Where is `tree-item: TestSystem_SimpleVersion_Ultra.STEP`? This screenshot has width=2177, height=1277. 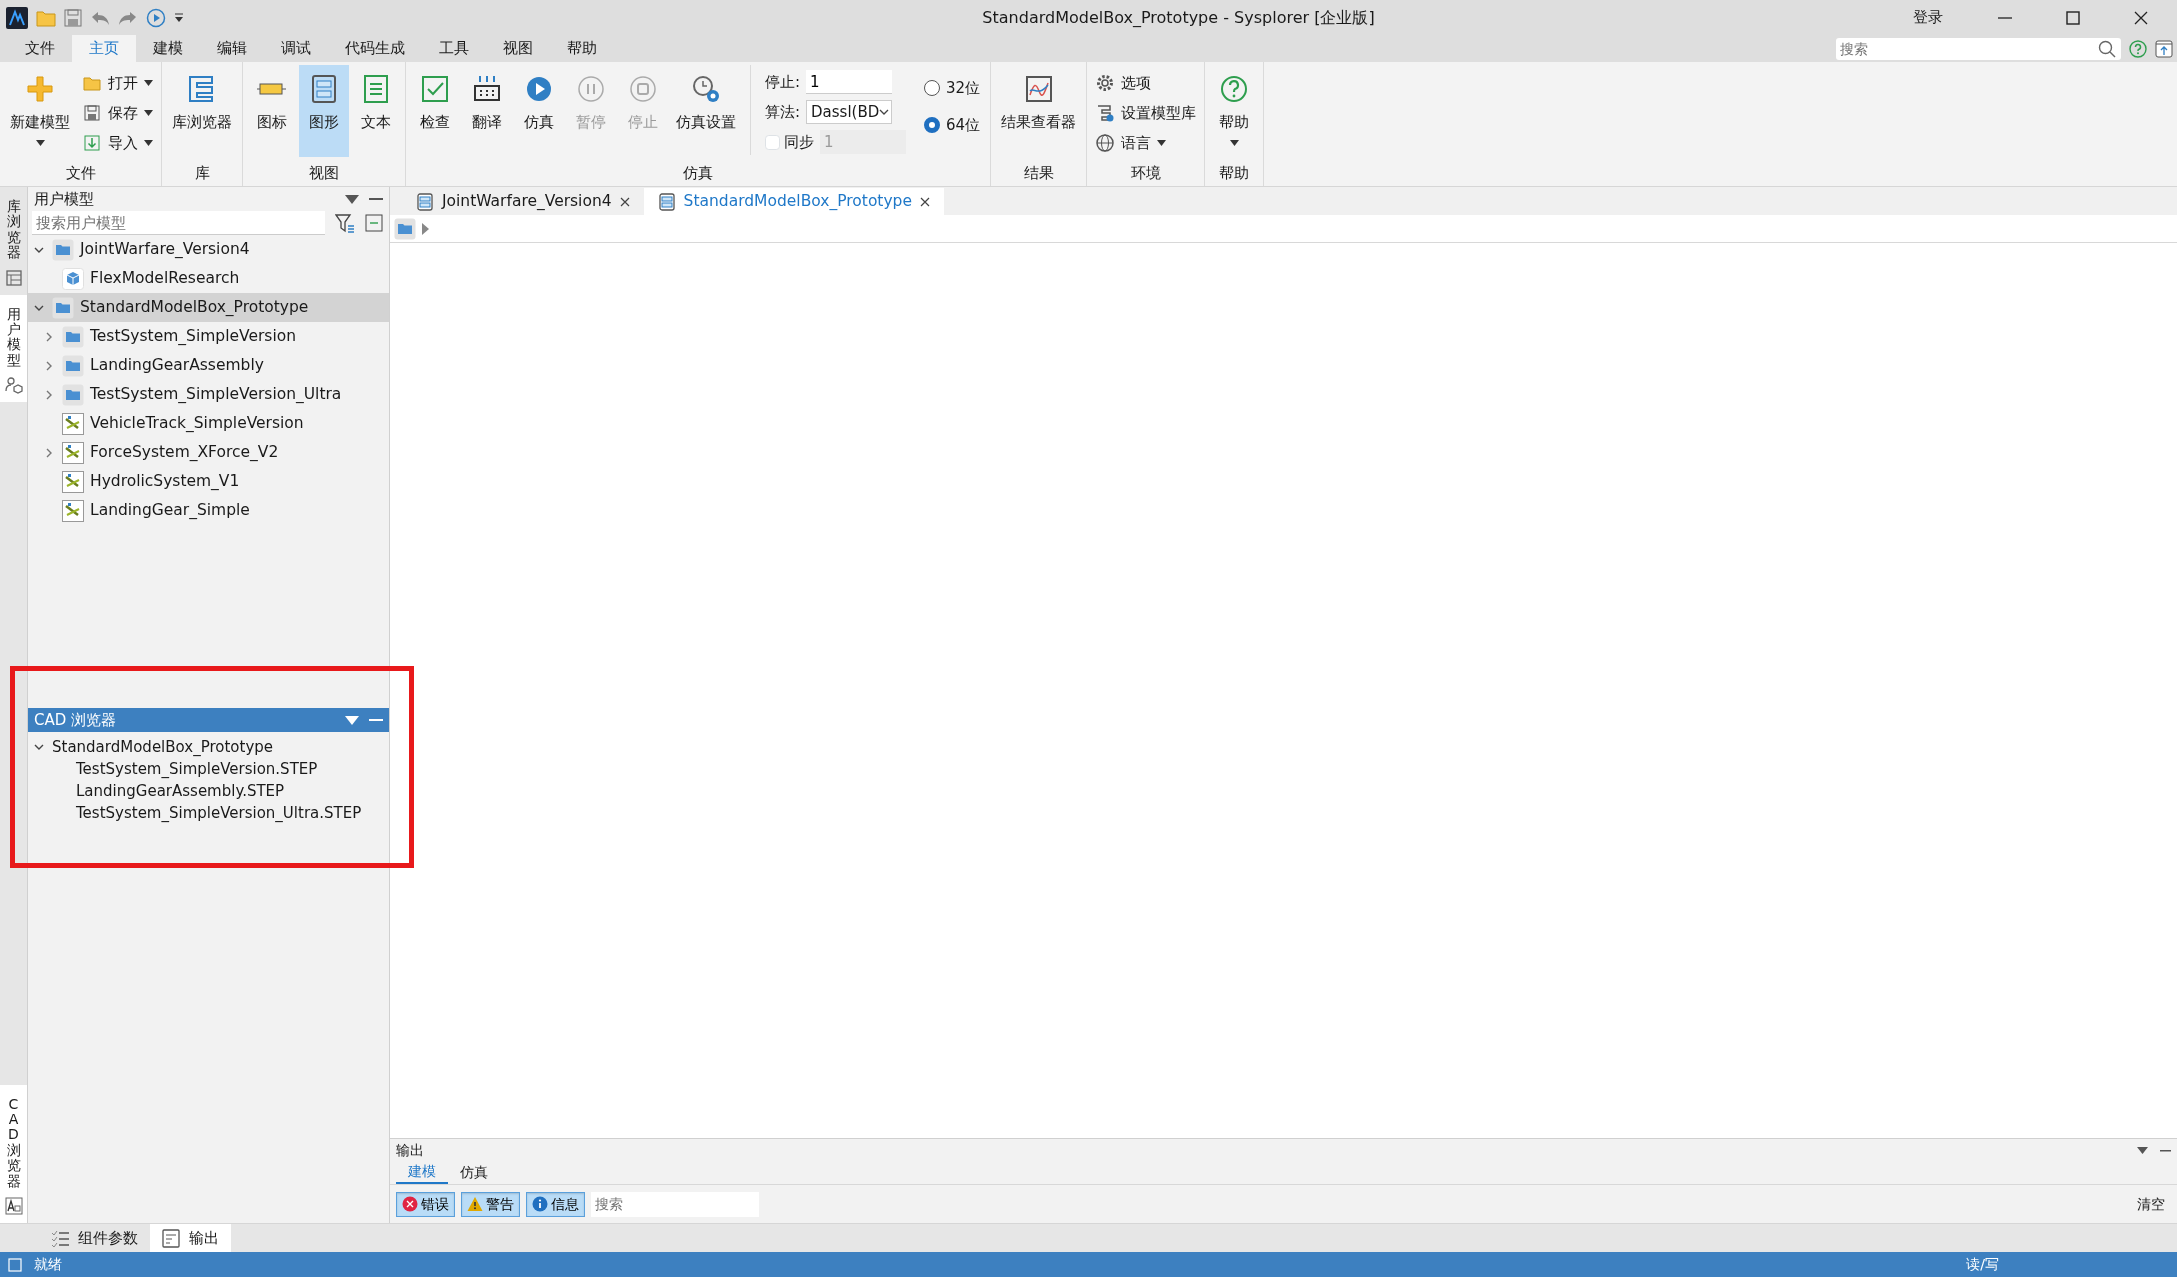
tree-item: TestSystem_SimpleVersion_Ultra.STEP is located at coordinates (208, 813).